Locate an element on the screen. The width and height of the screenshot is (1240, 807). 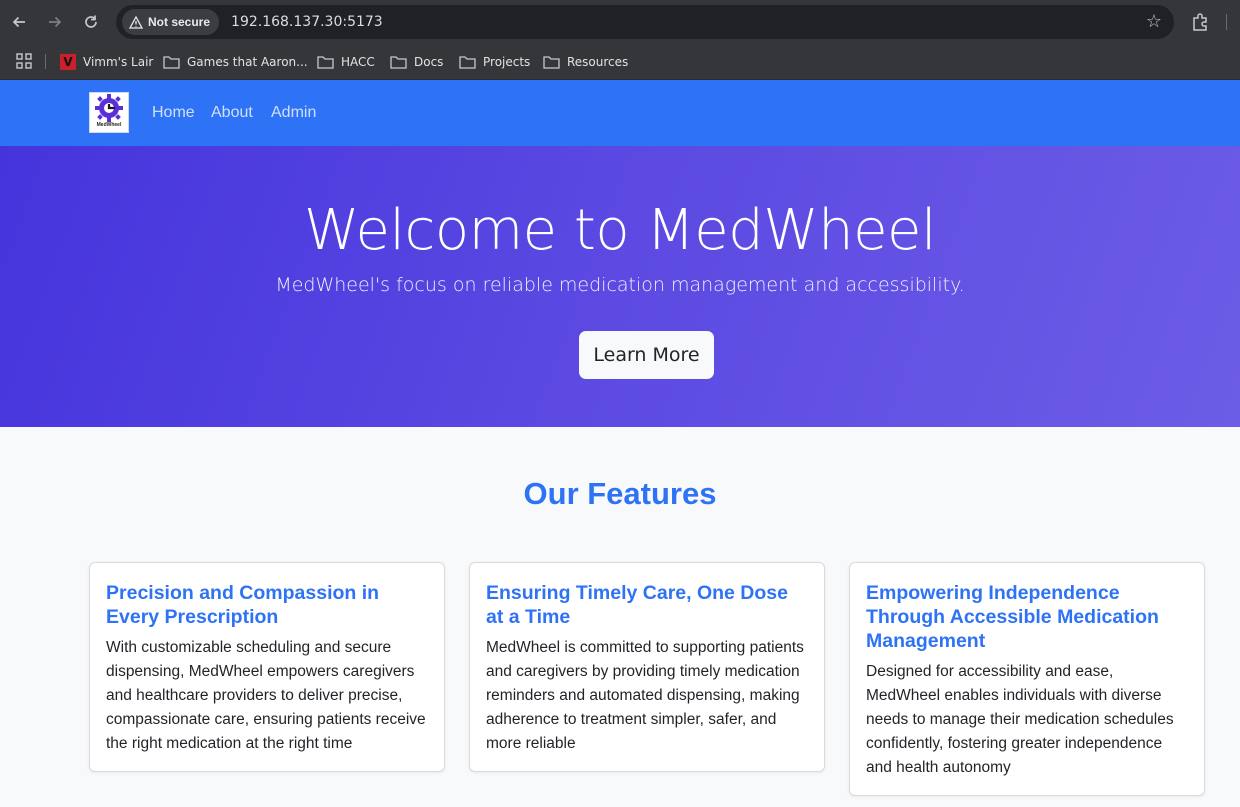
features-heading: Our Features is located at coordinates (620, 493).